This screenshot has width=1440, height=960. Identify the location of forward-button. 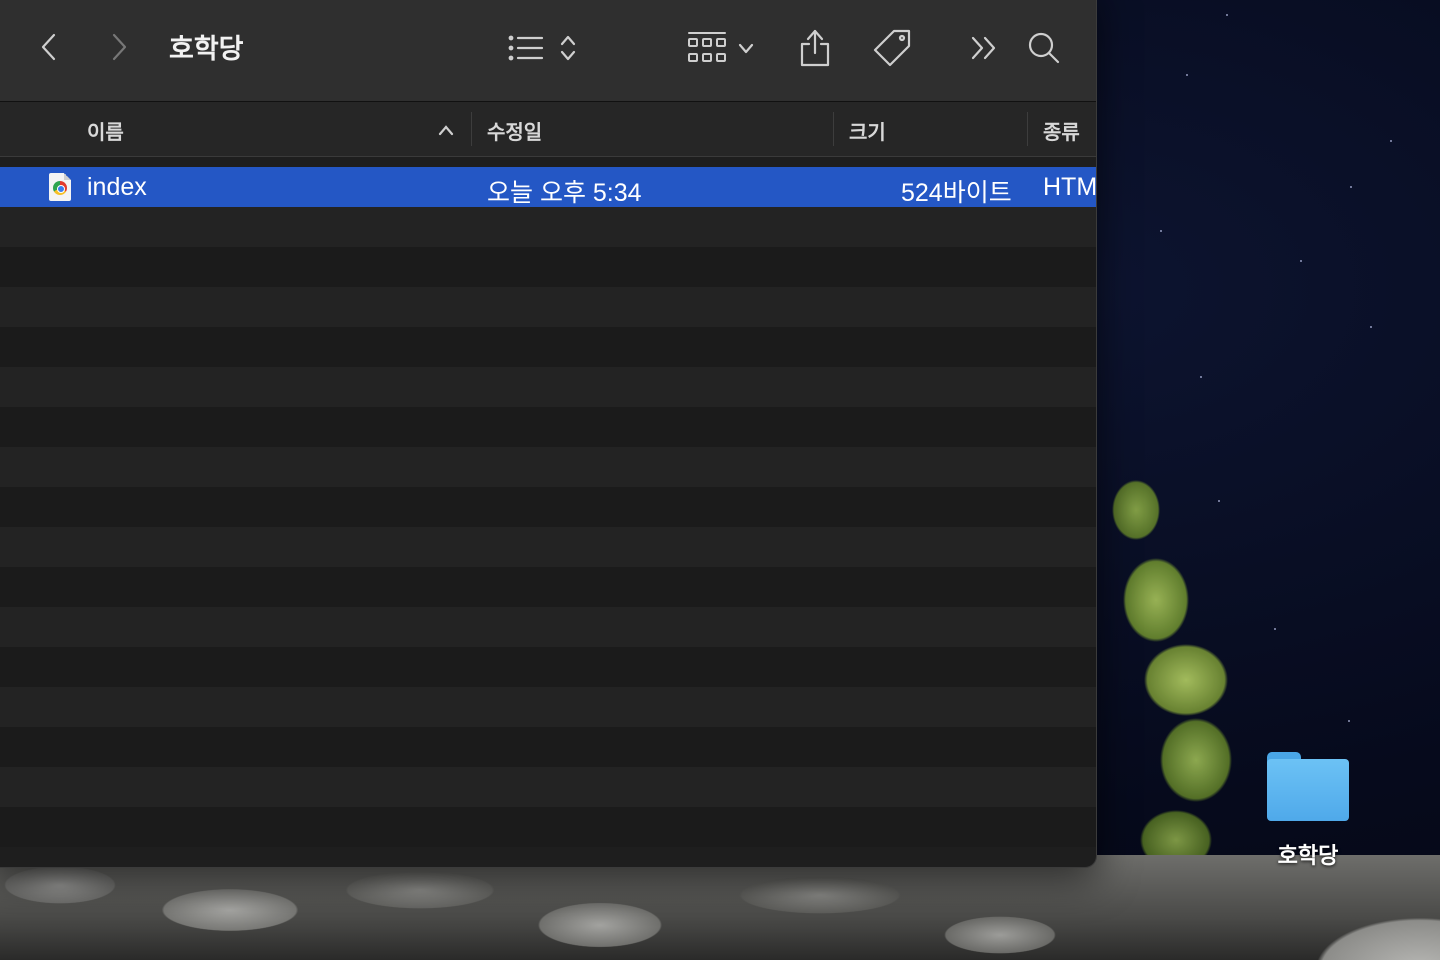
(119, 47).